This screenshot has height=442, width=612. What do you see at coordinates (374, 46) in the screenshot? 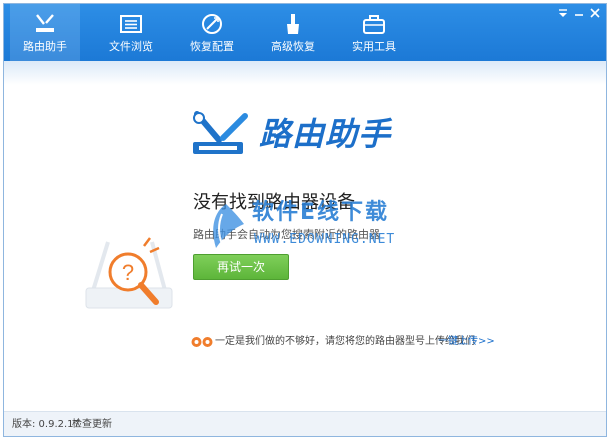
I see `tab-label: 实用工具` at bounding box center [374, 46].